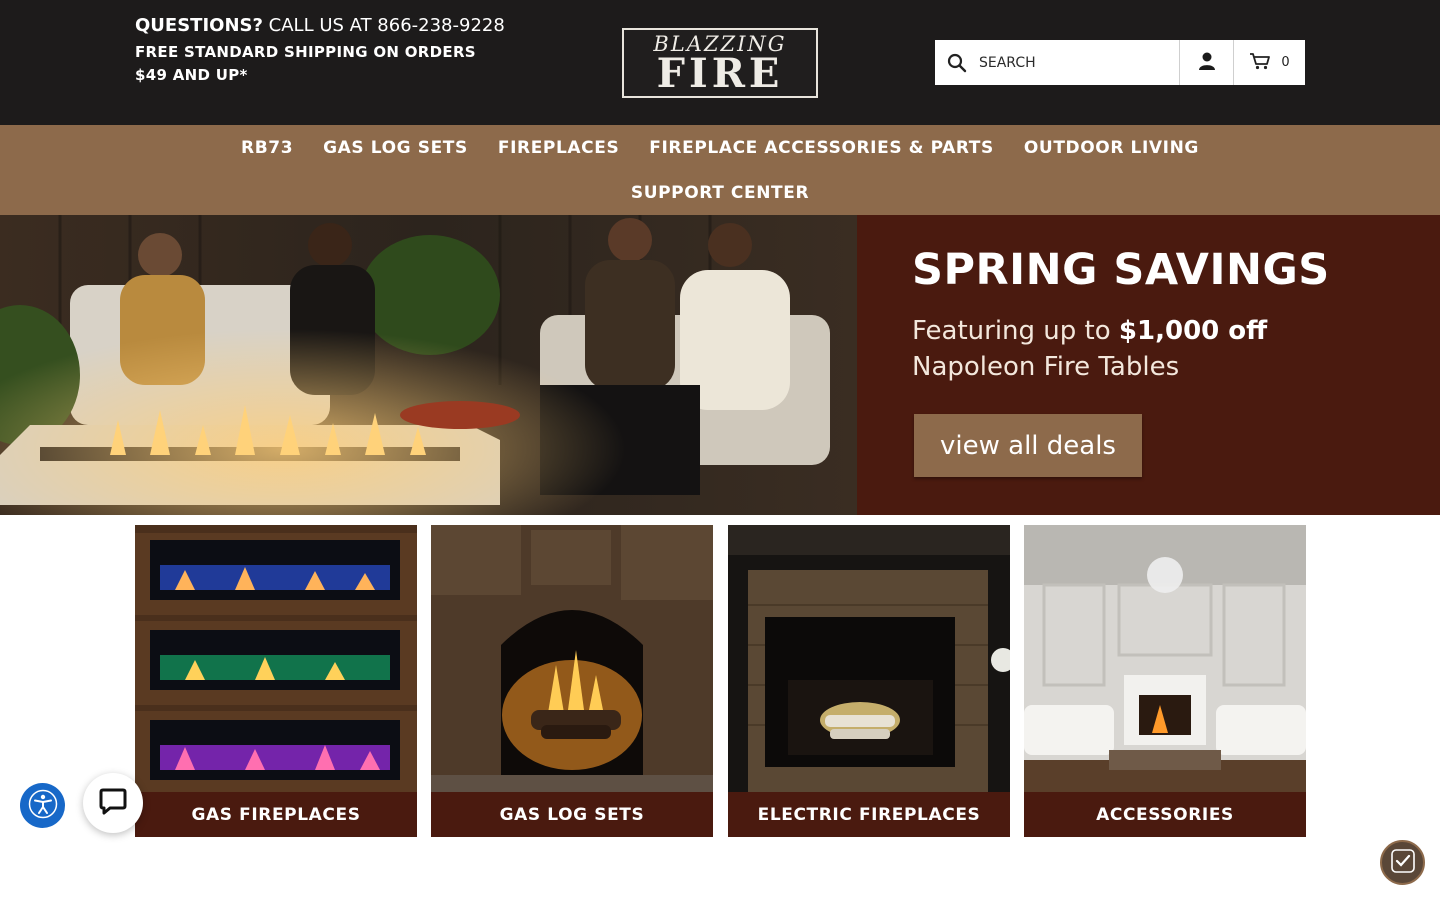  Describe the element at coordinates (1074, 62) in the screenshot. I see `search-input` at that location.